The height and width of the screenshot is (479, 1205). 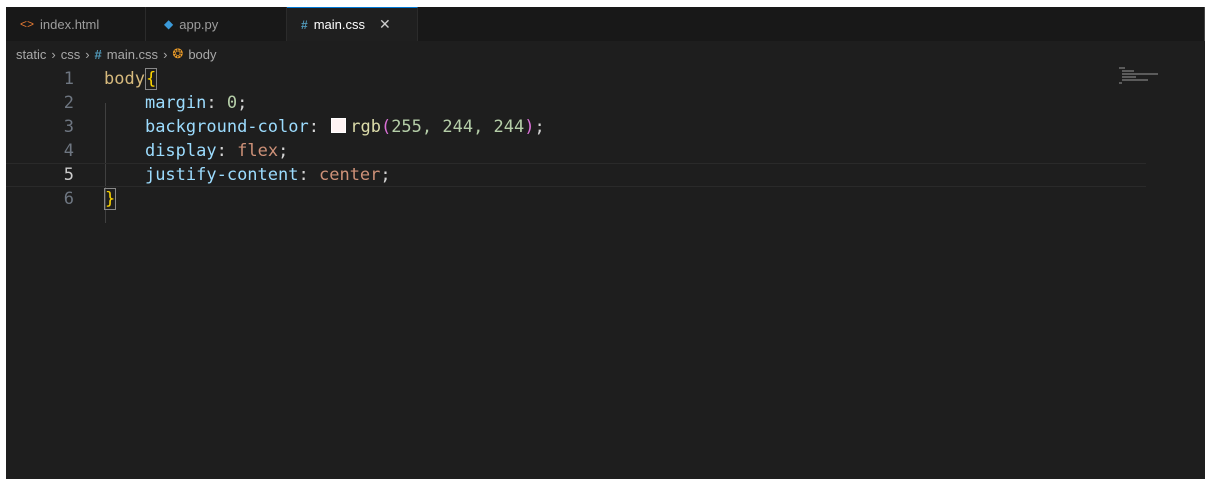 I want to click on line-number: 6, so click(x=68, y=199).